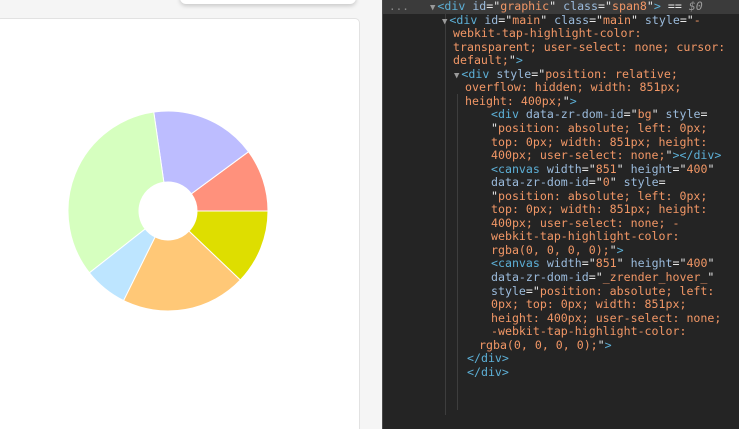 The image size is (739, 429). I want to click on dom-token: ==, so click(674, 6).